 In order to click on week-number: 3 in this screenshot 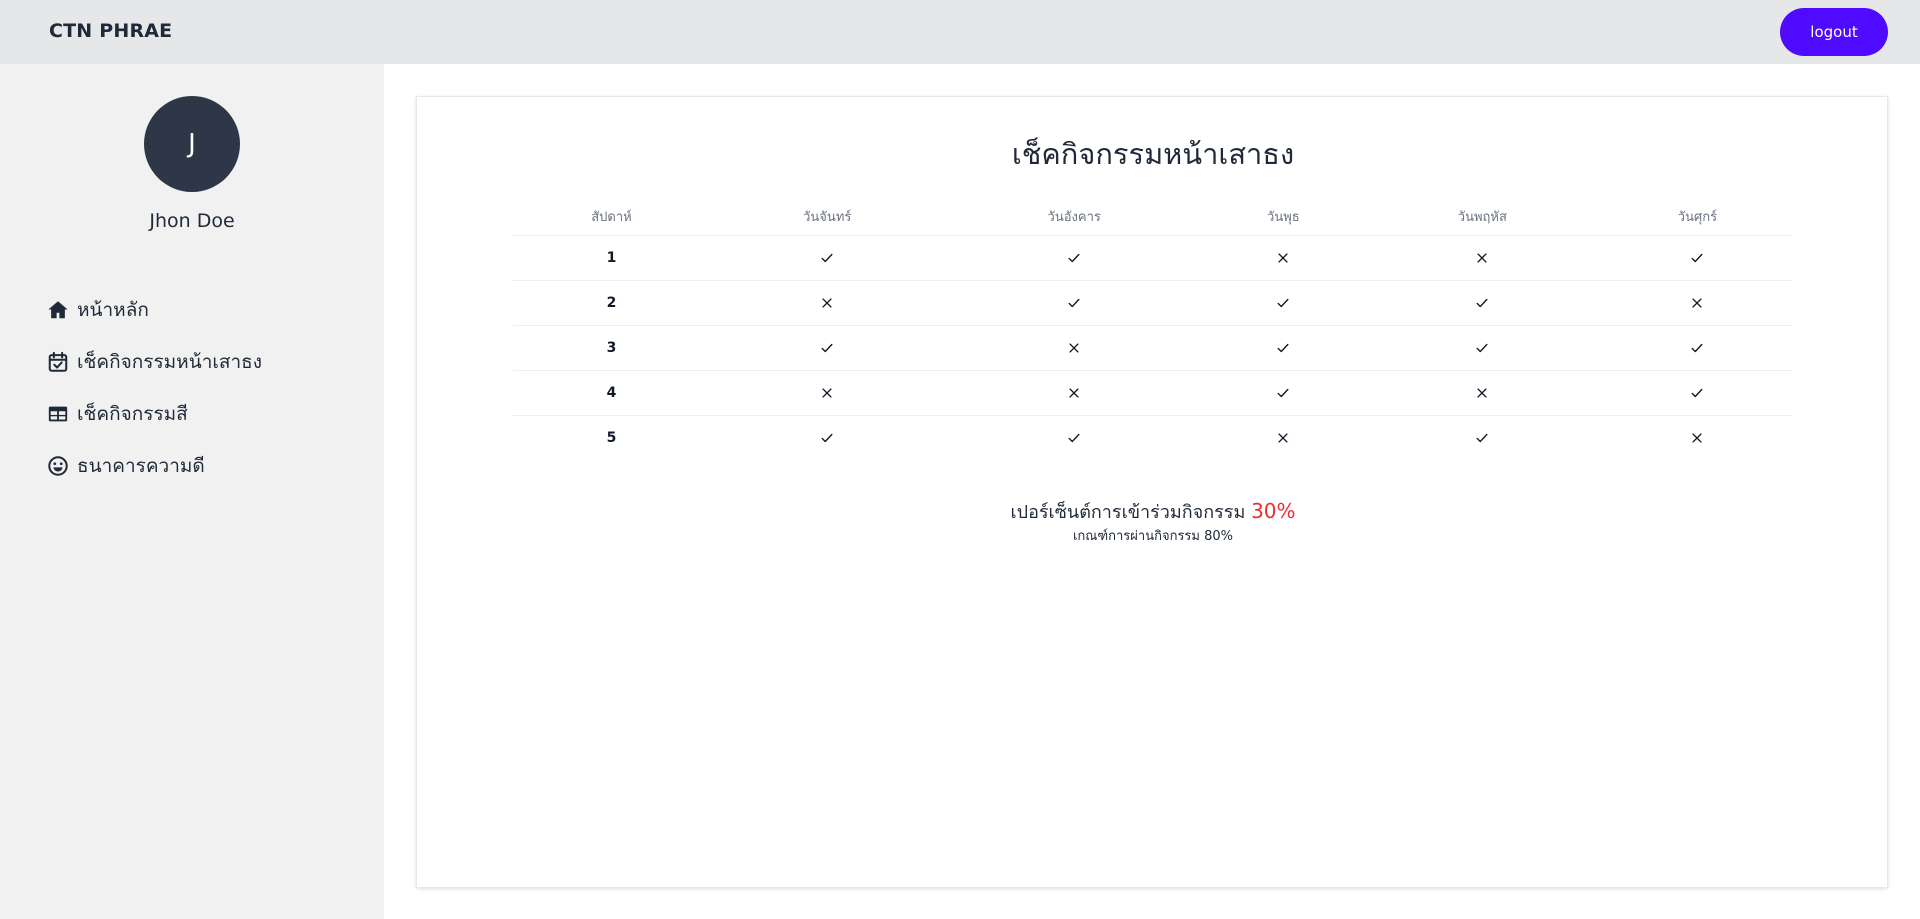, I will do `click(611, 348)`.